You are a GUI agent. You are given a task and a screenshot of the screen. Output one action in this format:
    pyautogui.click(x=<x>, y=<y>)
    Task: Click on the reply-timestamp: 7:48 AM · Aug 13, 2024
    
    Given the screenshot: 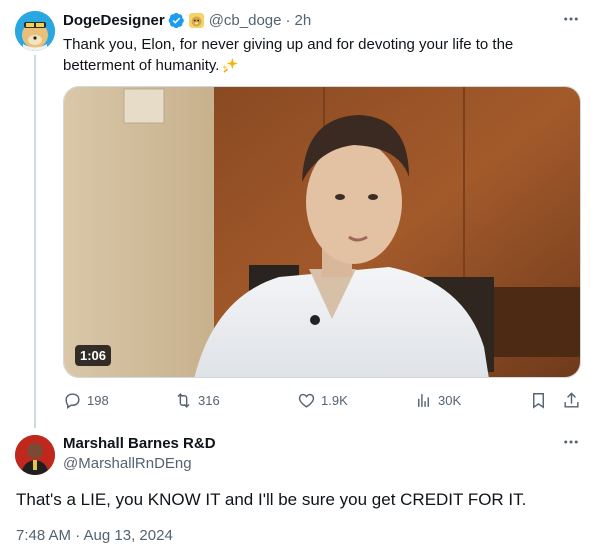 What is the action you would take?
    pyautogui.click(x=94, y=535)
    